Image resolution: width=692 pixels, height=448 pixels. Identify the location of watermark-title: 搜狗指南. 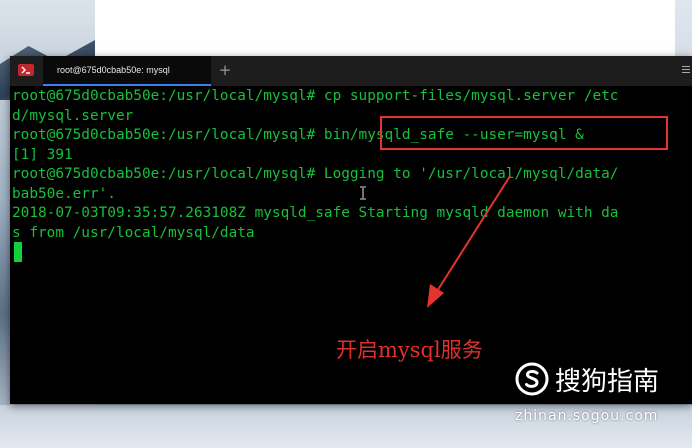
(607, 382).